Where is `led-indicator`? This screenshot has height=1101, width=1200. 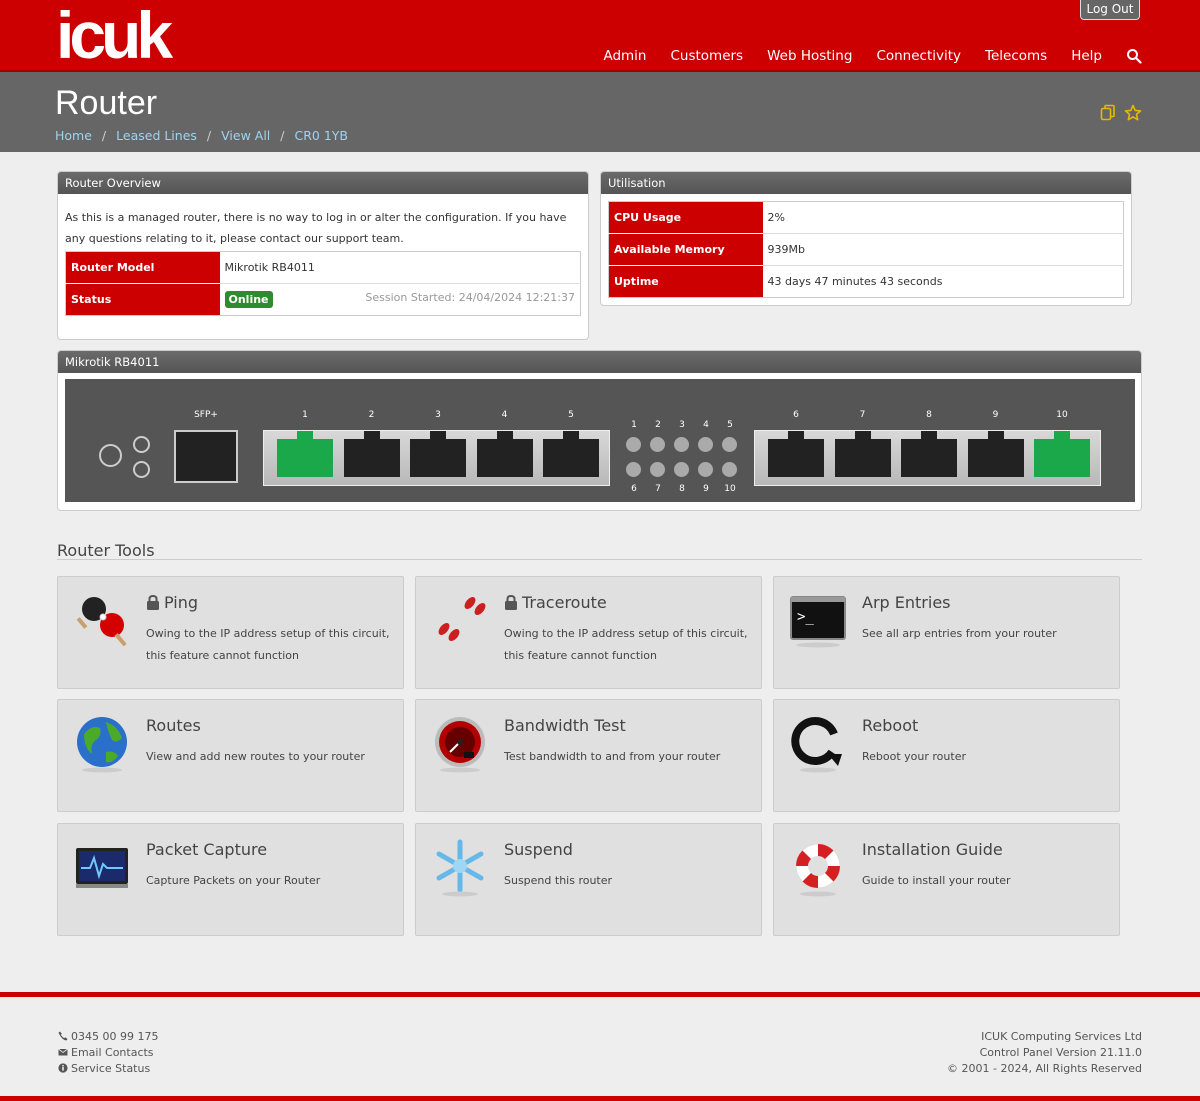 led-indicator is located at coordinates (141, 469).